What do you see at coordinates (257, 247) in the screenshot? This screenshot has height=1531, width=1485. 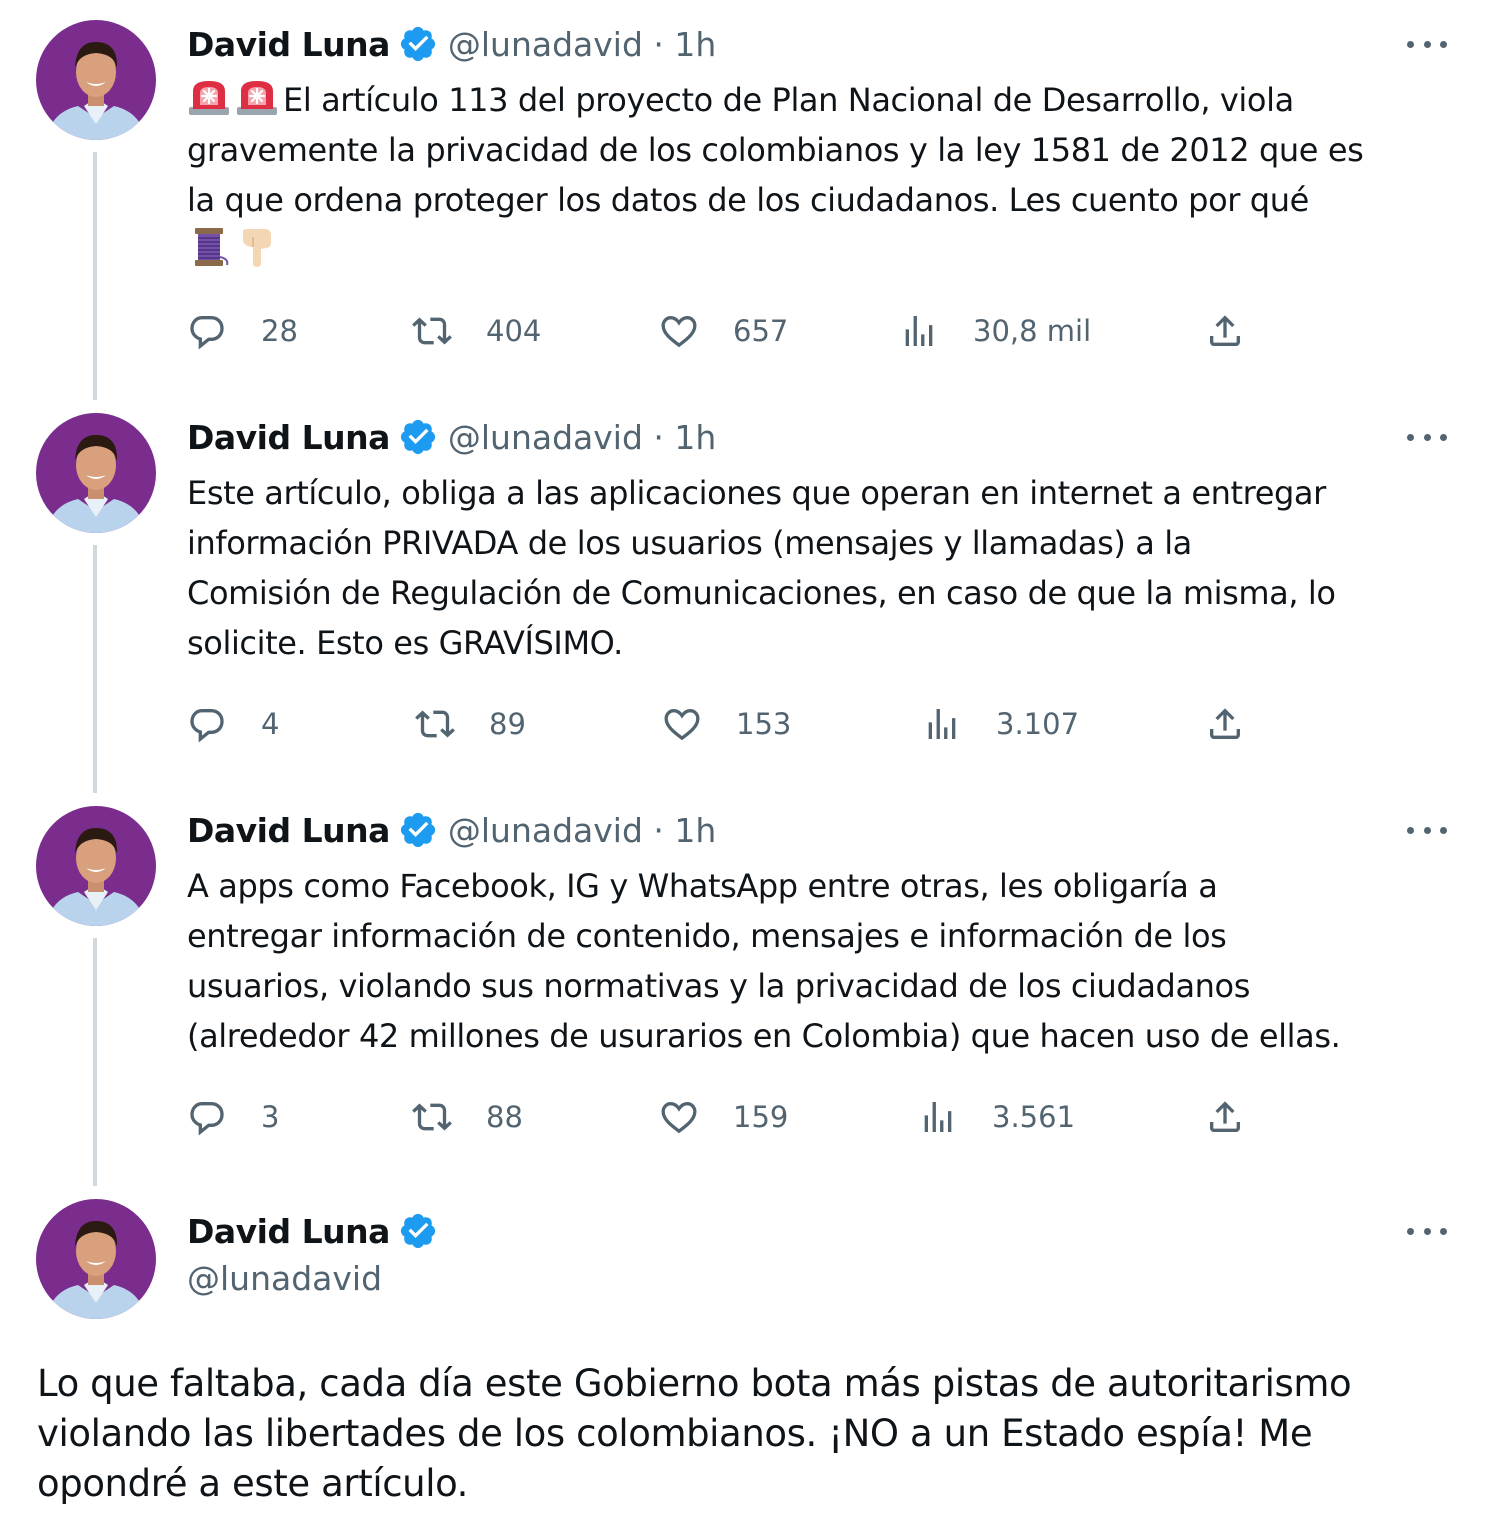 I see `pointing-down-emoji` at bounding box center [257, 247].